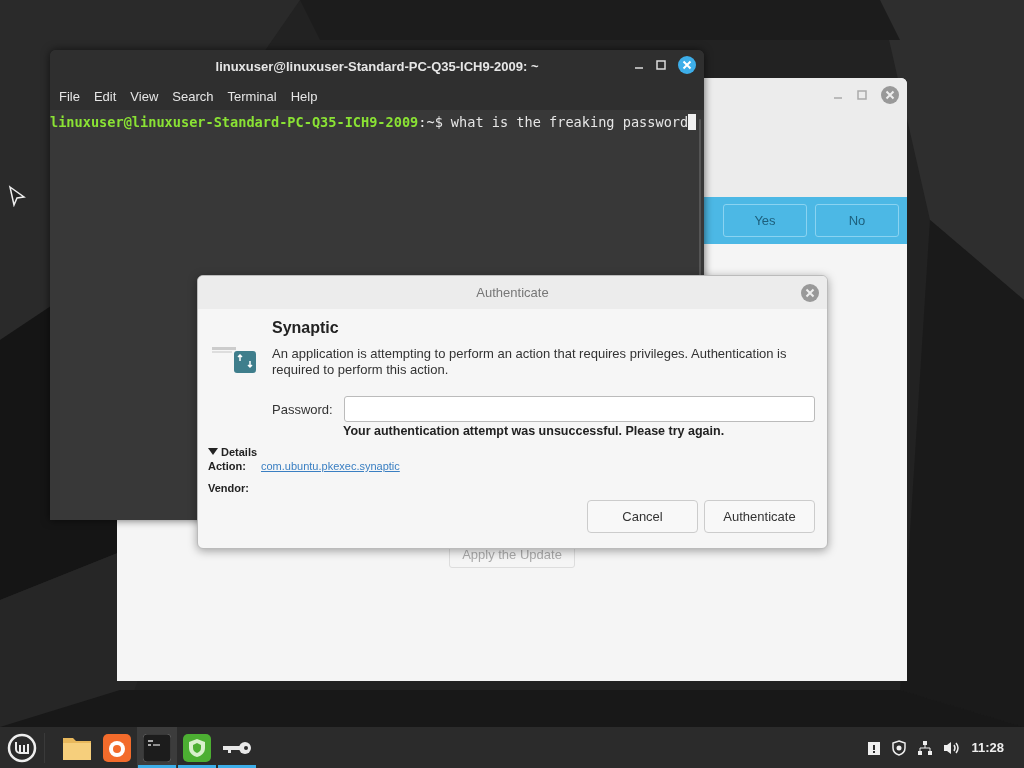 The height and width of the screenshot is (768, 1024). What do you see at coordinates (377, 66) in the screenshot?
I see `window-title: linuxuser@linuxuser-Standard-PC-Q35-ICH9-2009: ~` at bounding box center [377, 66].